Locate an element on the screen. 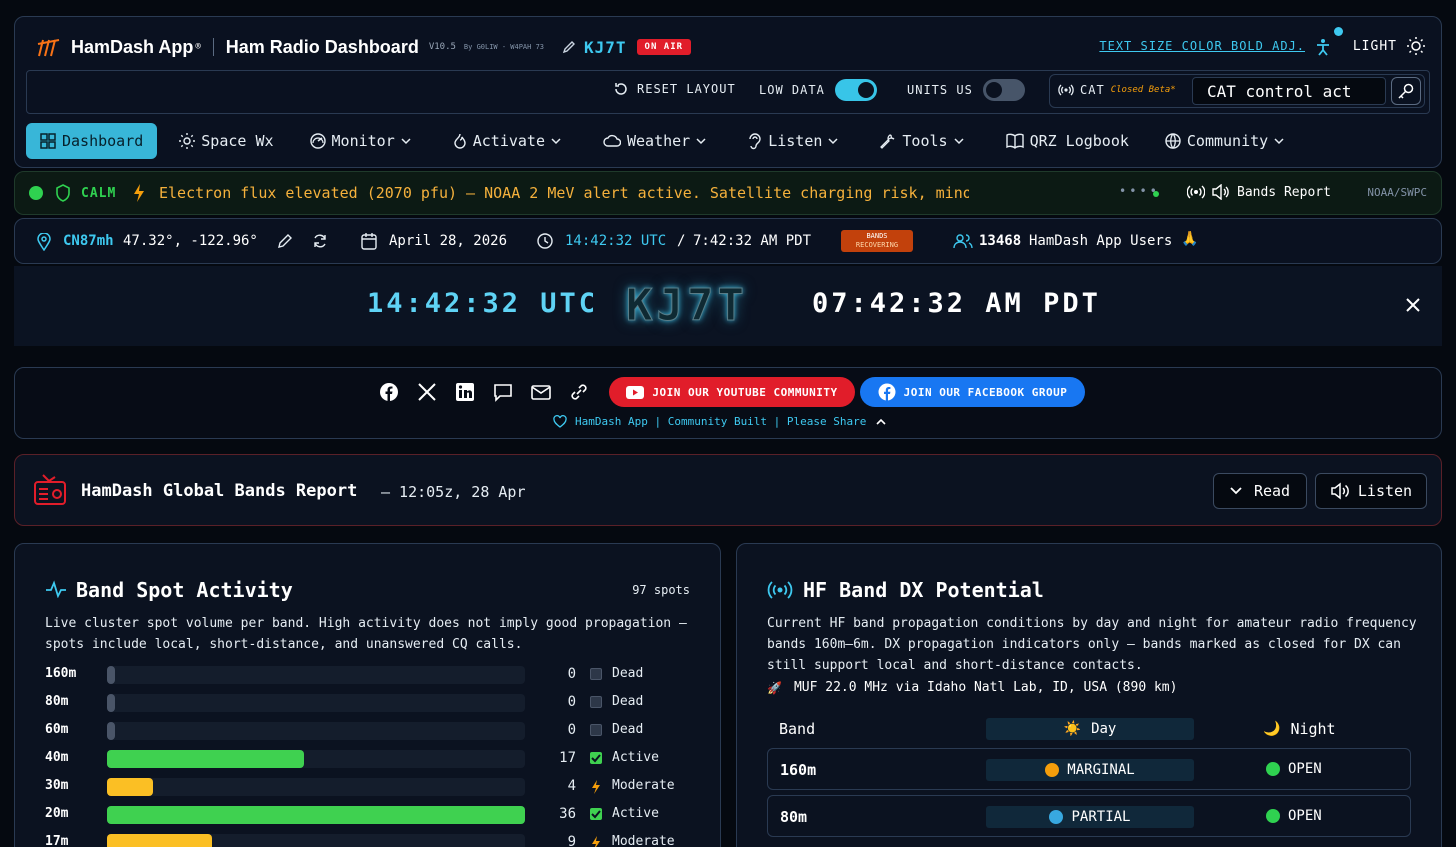 Image resolution: width=1456 pixels, height=847 pixels. nav-activate: Activate is located at coordinates (510, 141).